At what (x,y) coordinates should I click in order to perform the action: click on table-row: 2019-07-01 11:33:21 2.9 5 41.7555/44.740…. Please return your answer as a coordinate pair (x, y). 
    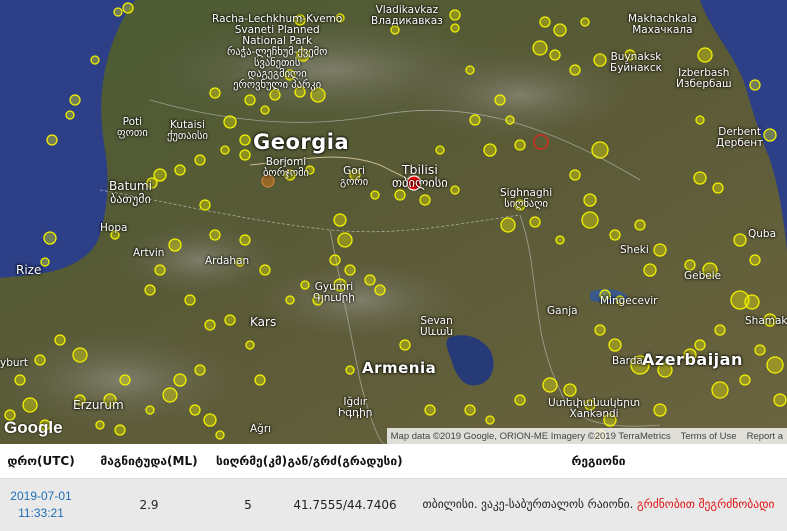
    Looking at the image, I should click on (393, 505).